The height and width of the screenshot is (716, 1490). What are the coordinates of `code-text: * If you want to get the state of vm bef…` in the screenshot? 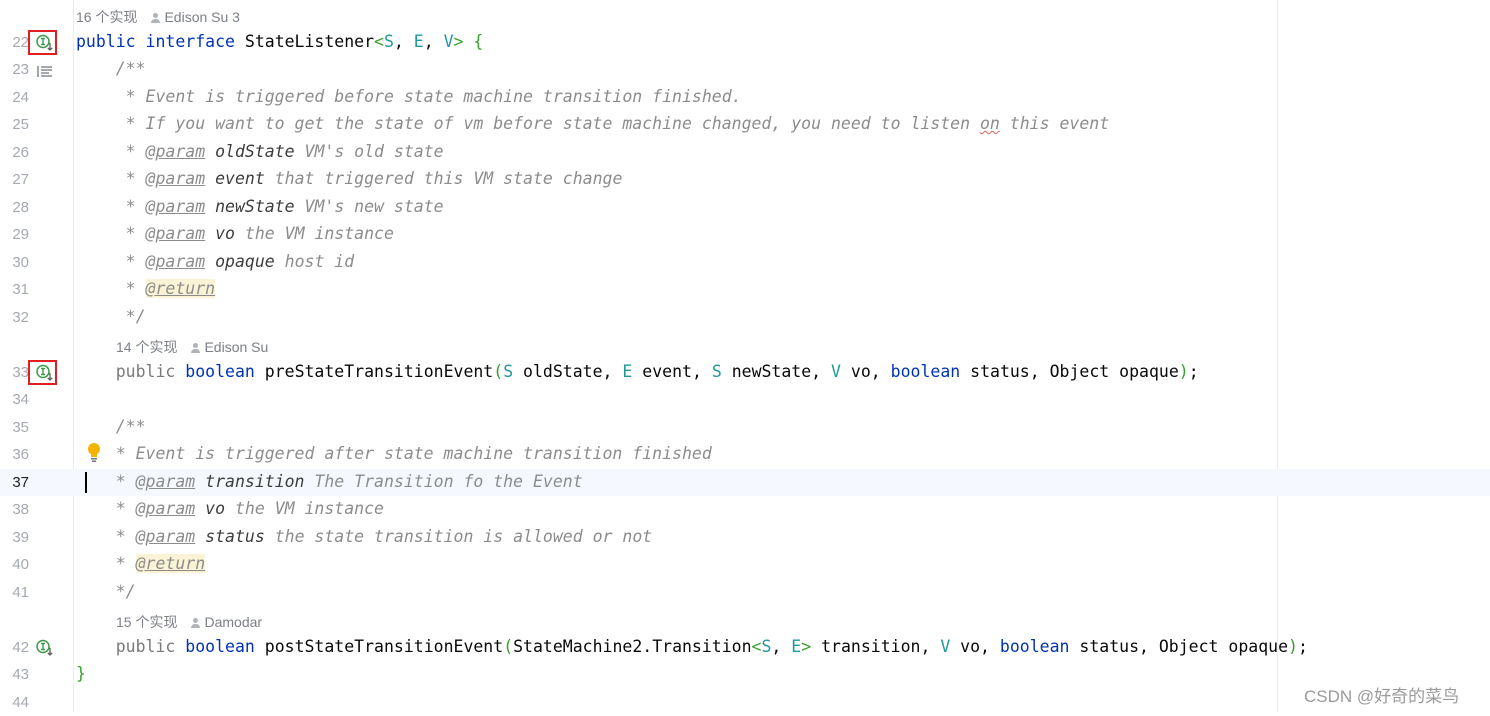 It's located at (592, 123).